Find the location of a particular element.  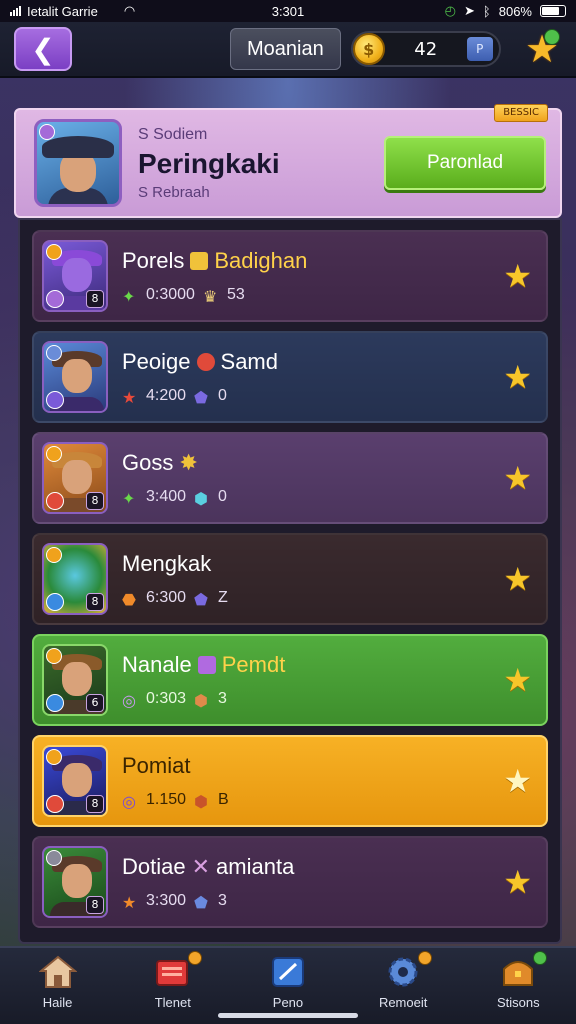

item-title: Porels is located at coordinates (153, 260).